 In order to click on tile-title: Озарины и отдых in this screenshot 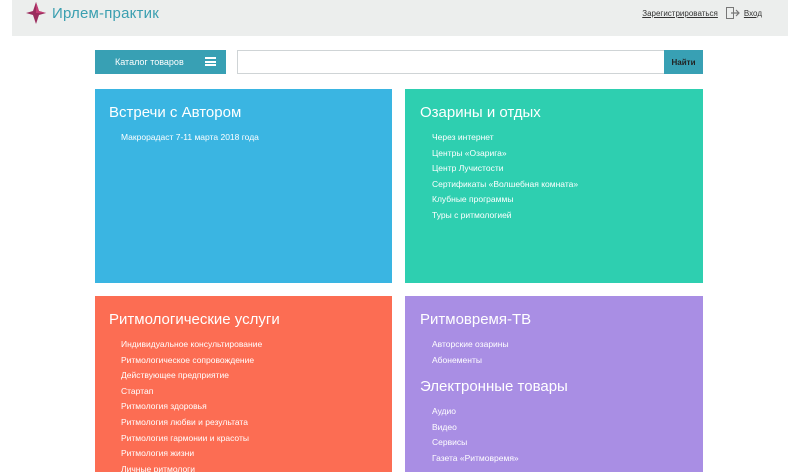, I will do `click(554, 113)`.